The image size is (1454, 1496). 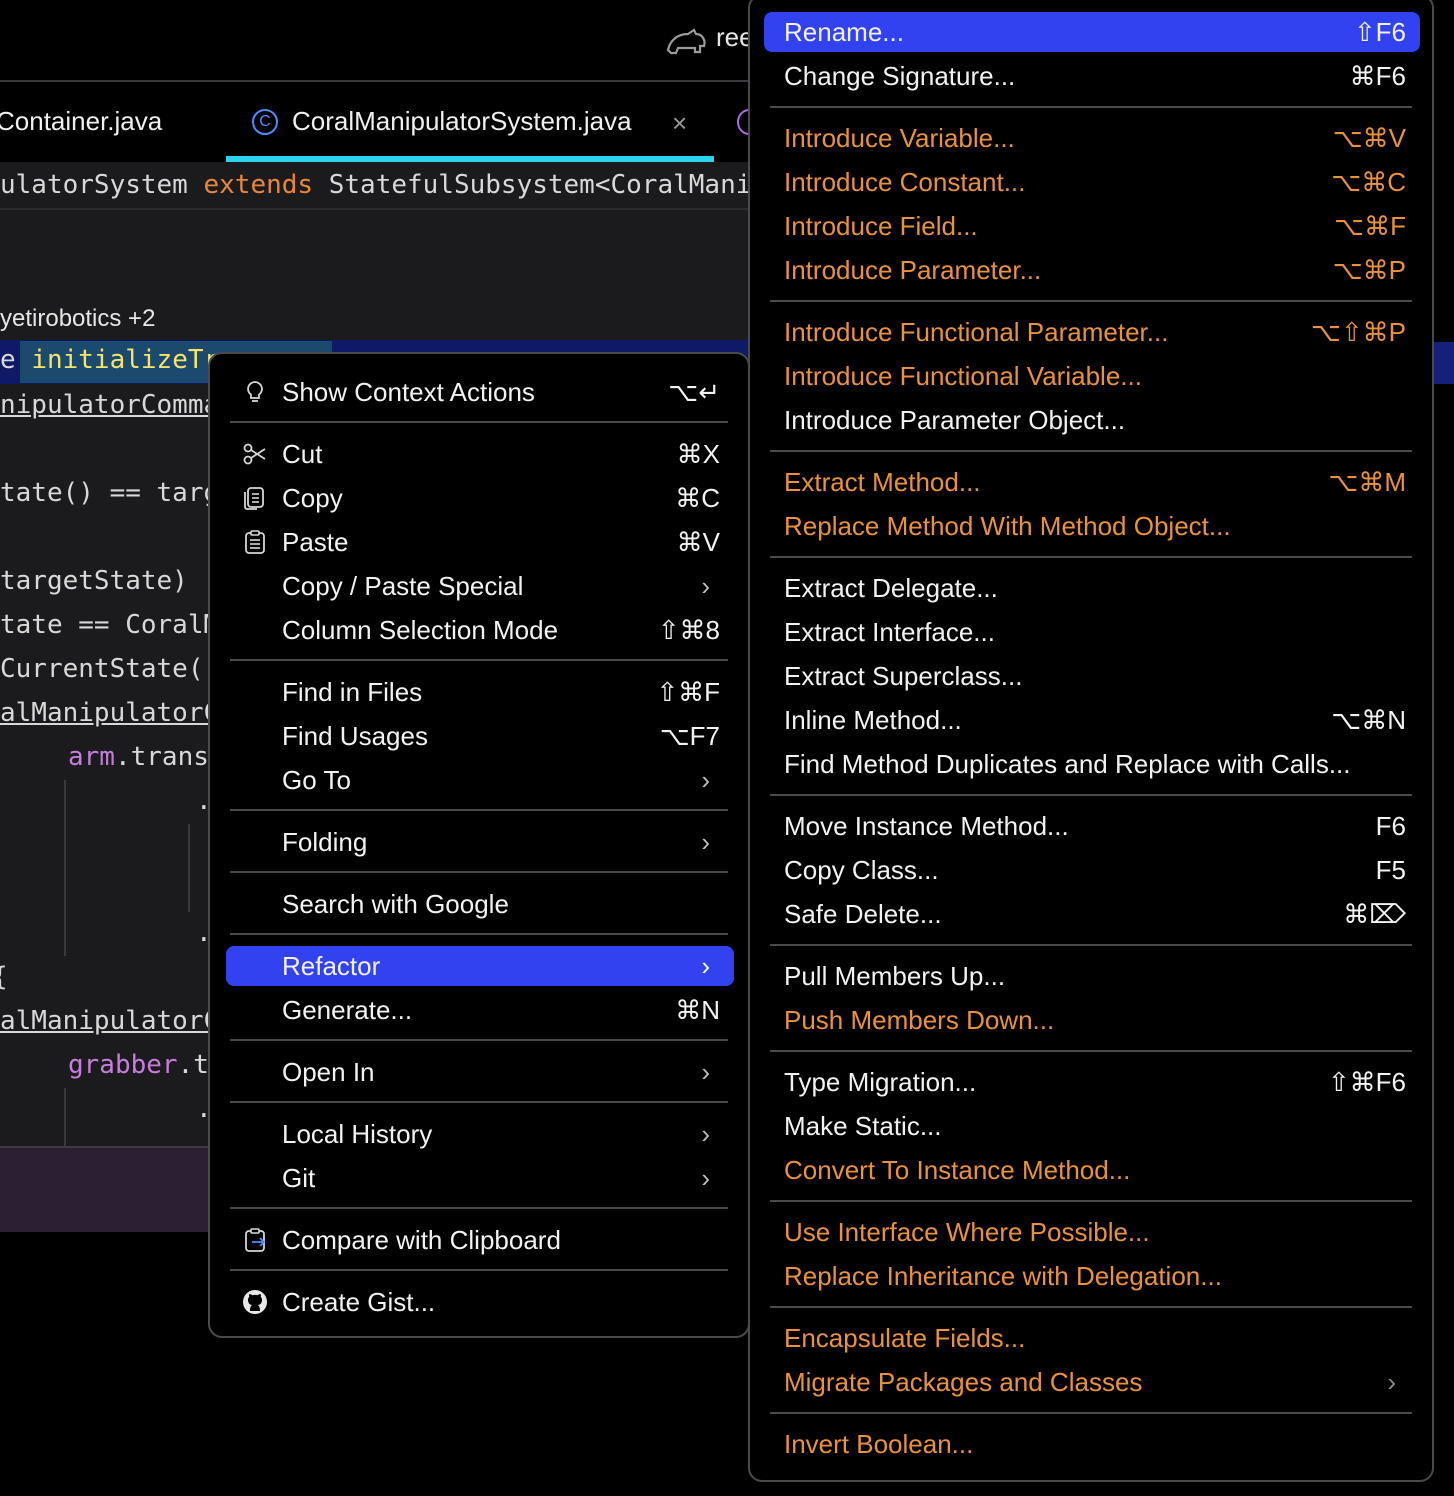 What do you see at coordinates (480, 966) in the screenshot?
I see `menu-item-refactor: Refactor ›` at bounding box center [480, 966].